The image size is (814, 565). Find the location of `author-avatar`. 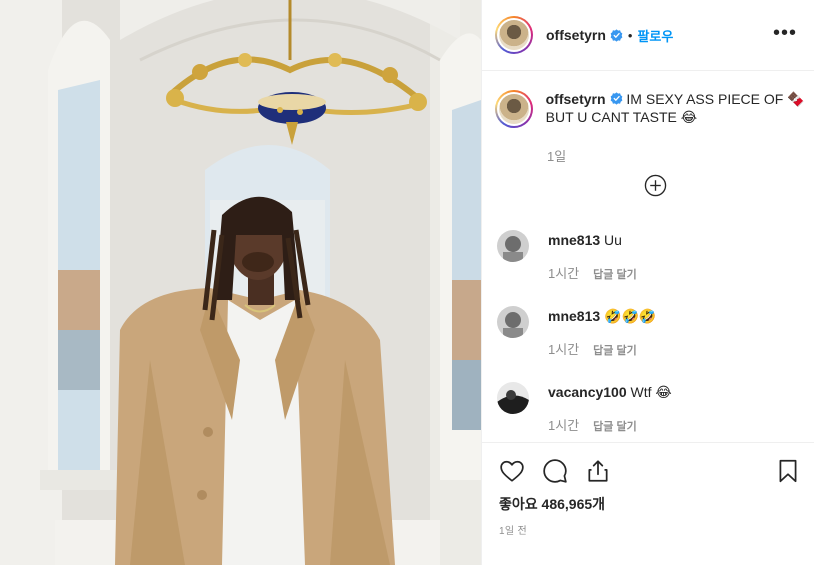

author-avatar is located at coordinates (514, 35).